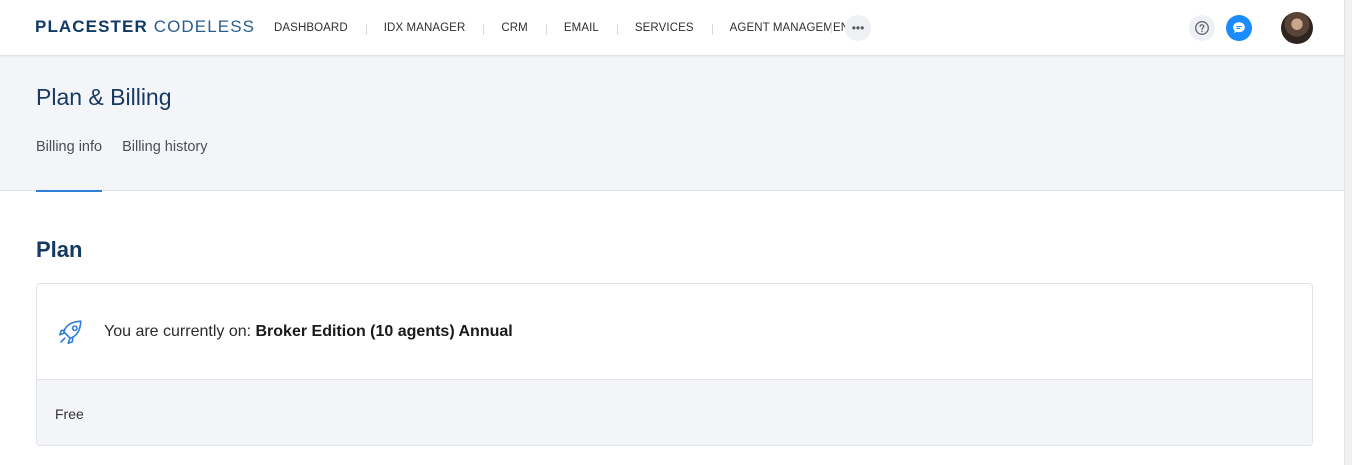 The height and width of the screenshot is (465, 1352). I want to click on user-avatar, so click(1297, 28).